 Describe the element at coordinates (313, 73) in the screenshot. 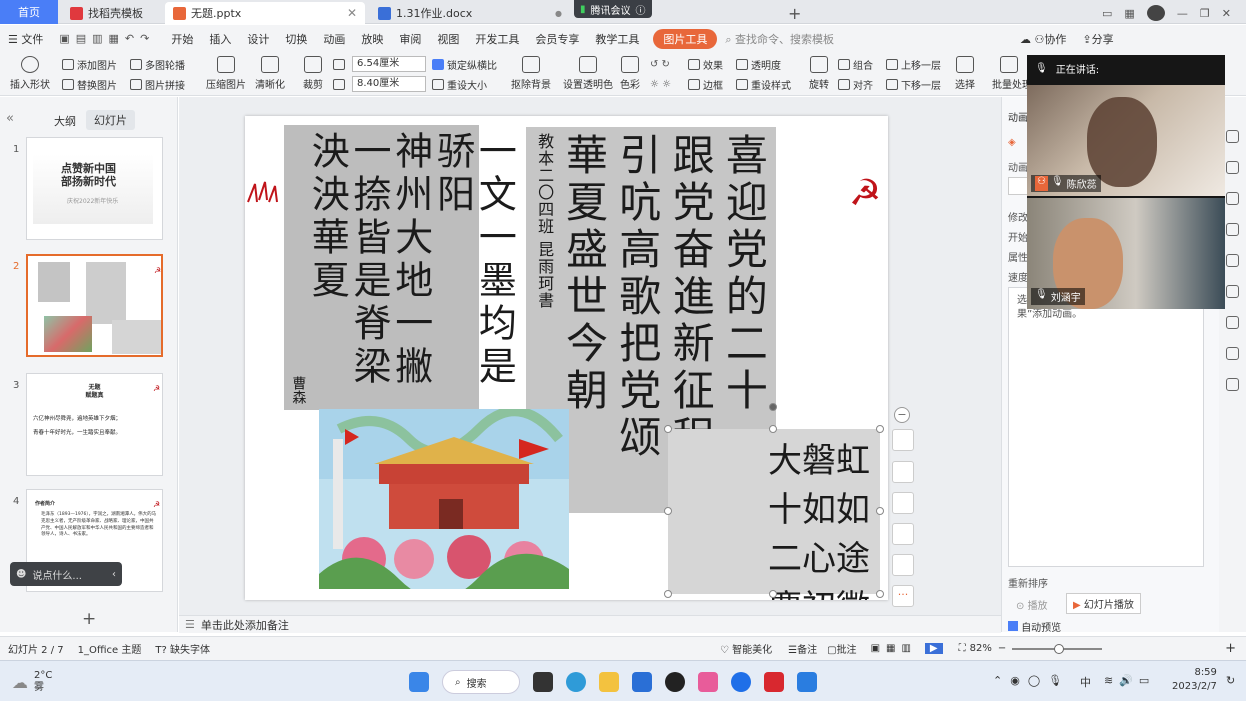

I see `crop-button: 裁剪` at that location.